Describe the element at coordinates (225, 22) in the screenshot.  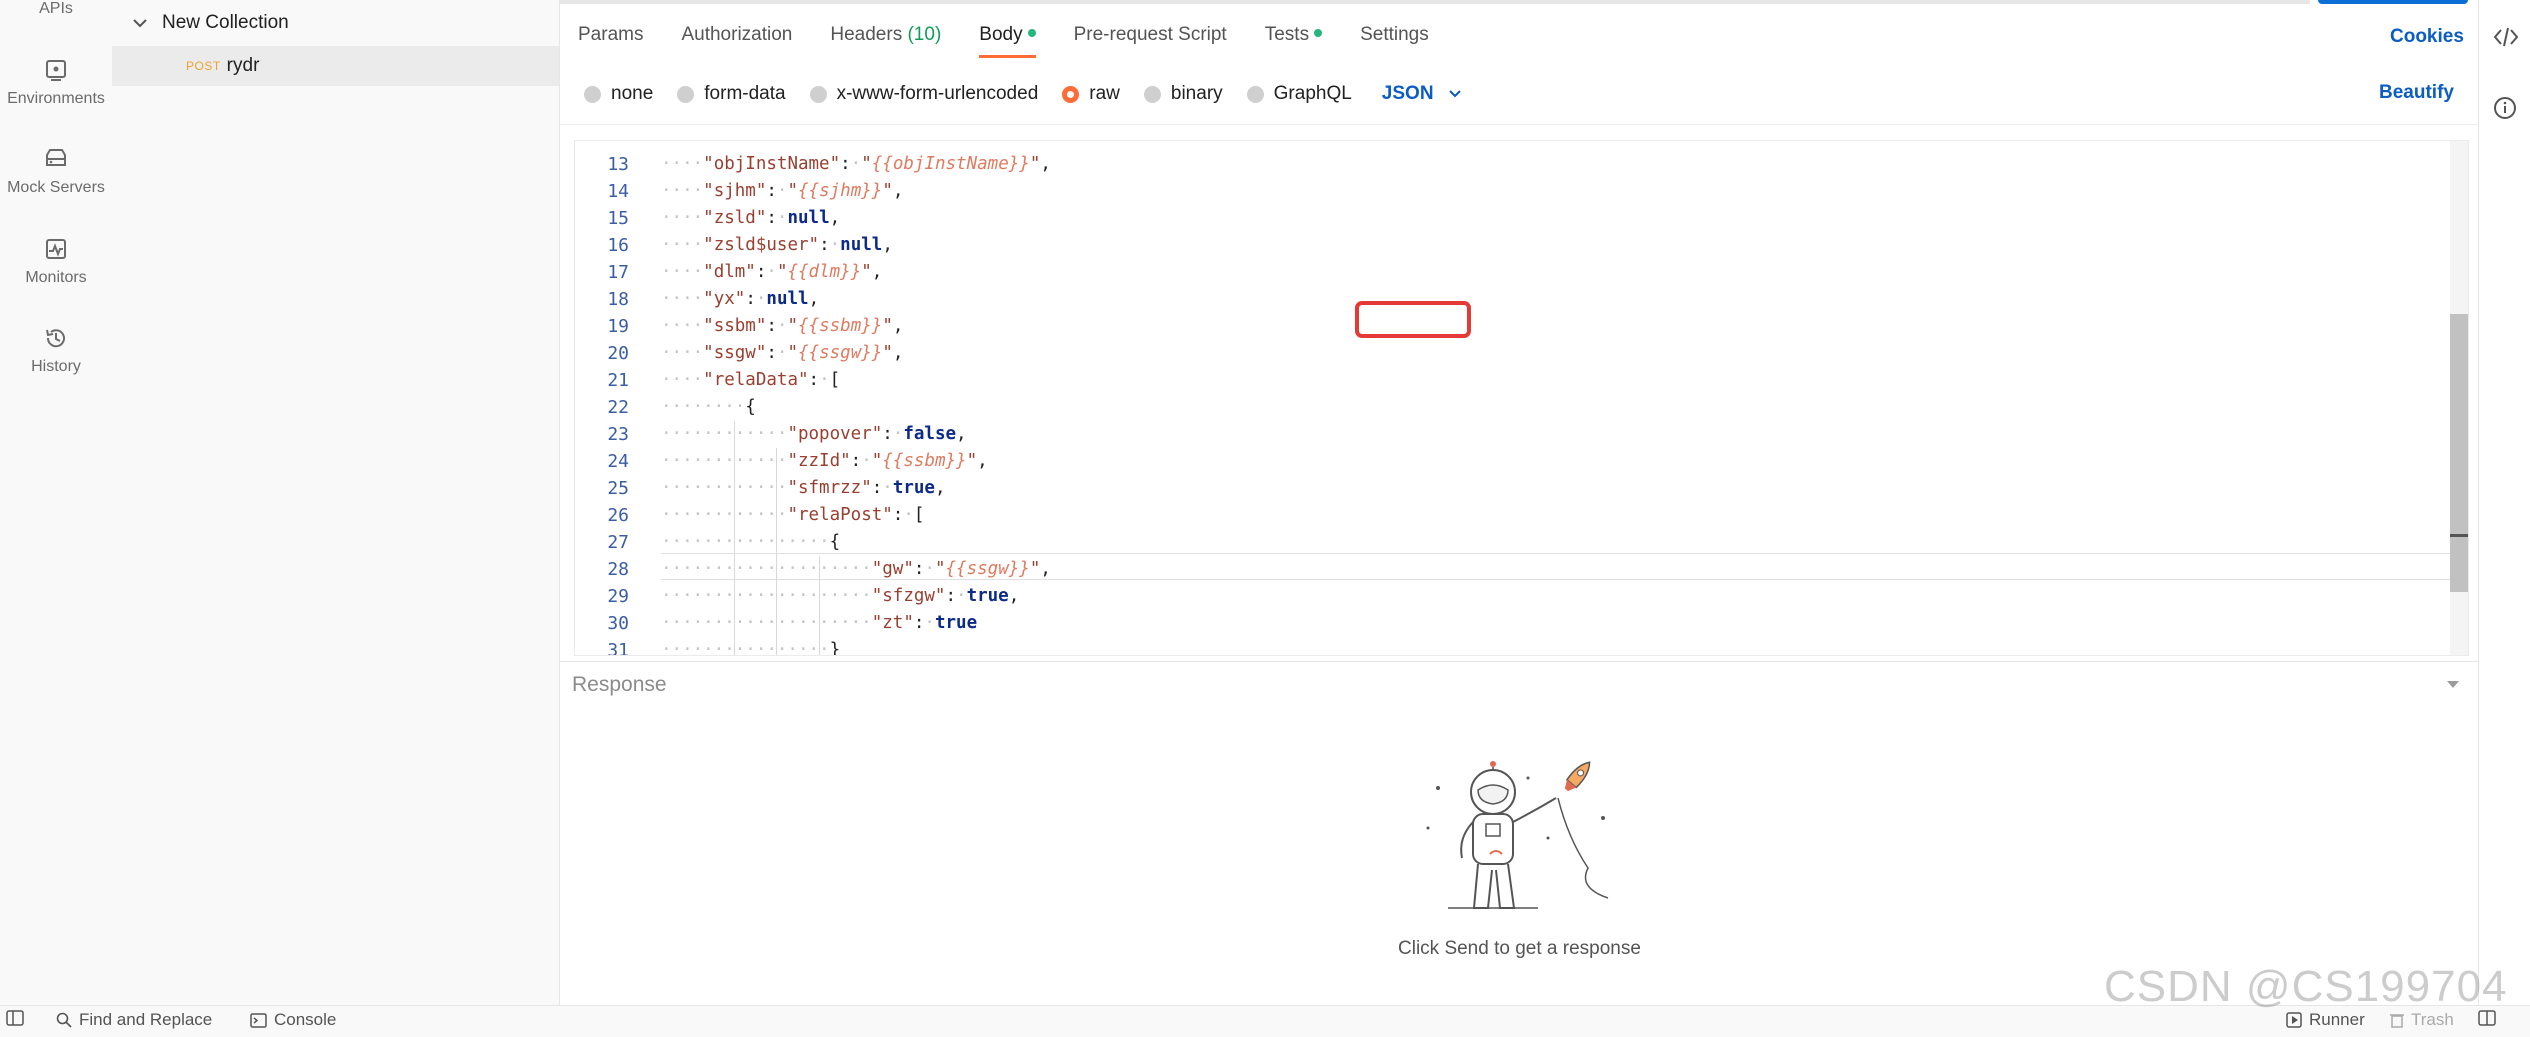
I see `collection-name: New Collection` at that location.